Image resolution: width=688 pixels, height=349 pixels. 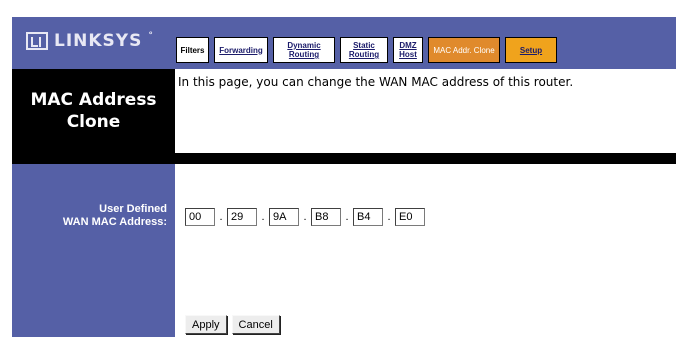 What do you see at coordinates (531, 50) in the screenshot?
I see `tab-setup: Setup` at bounding box center [531, 50].